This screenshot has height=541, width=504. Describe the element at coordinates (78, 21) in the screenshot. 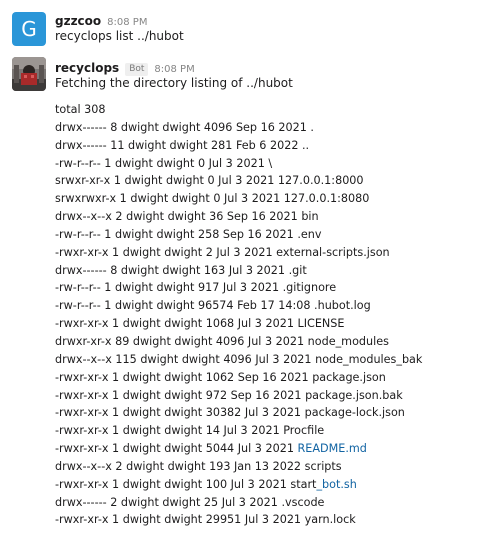

I see `username-gzzcoo: gzzcoo` at that location.